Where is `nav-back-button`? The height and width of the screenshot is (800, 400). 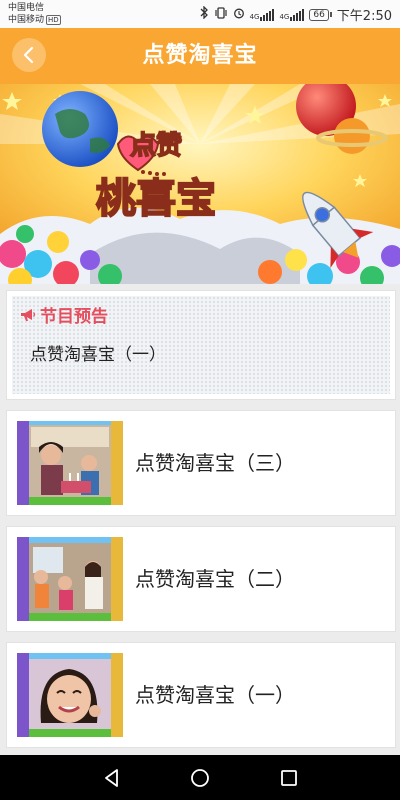
nav-back-button is located at coordinates (112, 778).